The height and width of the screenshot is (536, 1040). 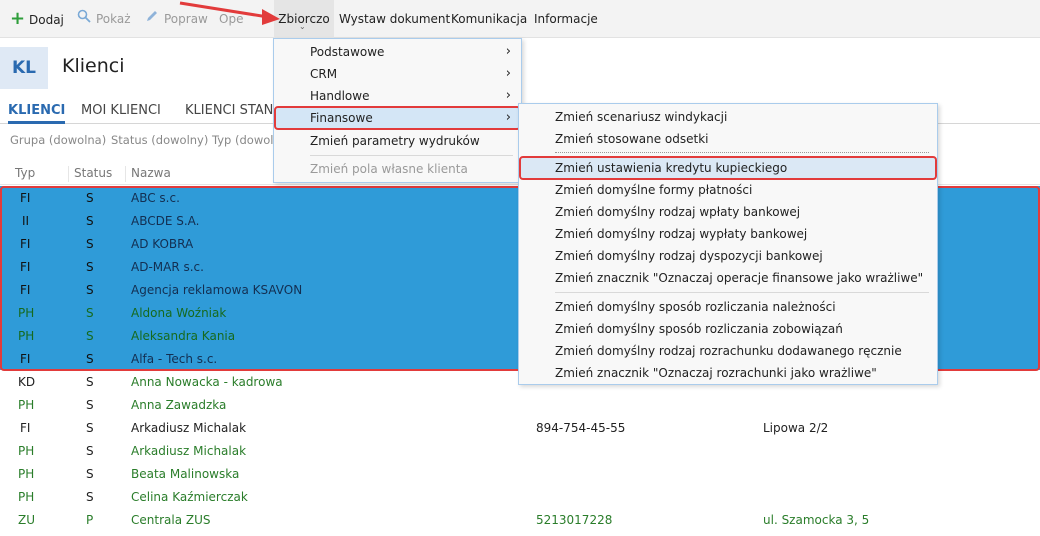 I want to click on menu-item-finansowe: Finansowe ›, so click(x=397, y=118).